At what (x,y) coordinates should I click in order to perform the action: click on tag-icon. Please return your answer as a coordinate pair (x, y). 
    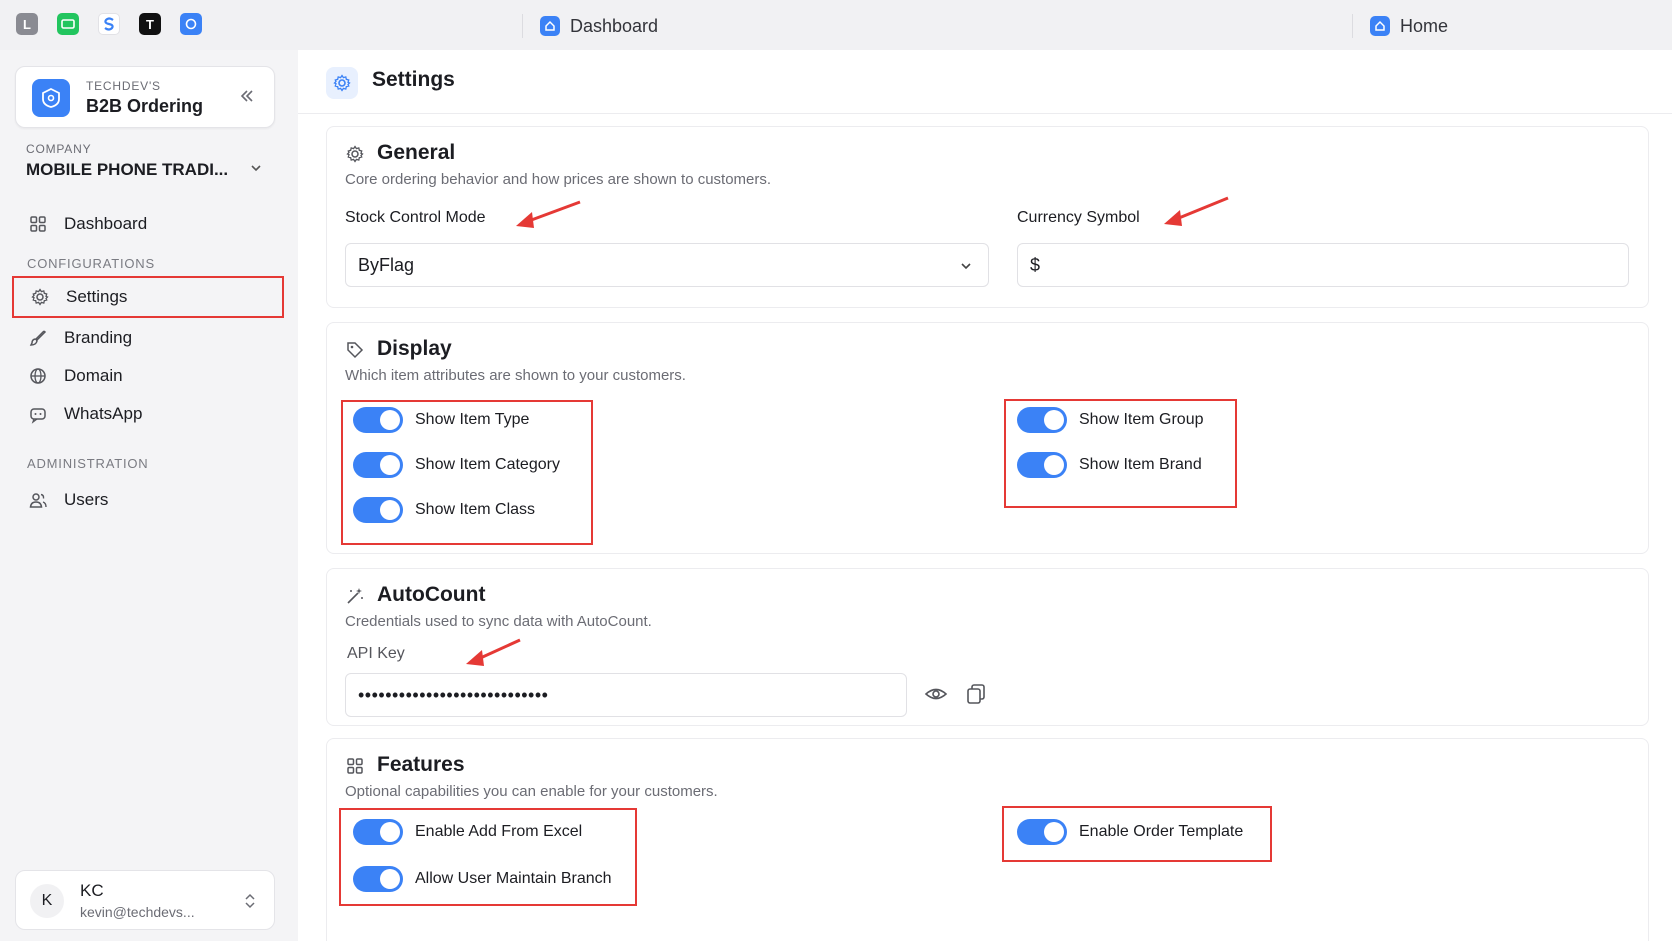
    Looking at the image, I should click on (355, 350).